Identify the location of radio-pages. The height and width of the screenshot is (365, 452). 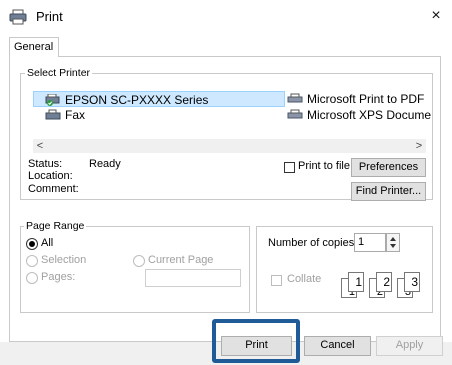
(32, 278).